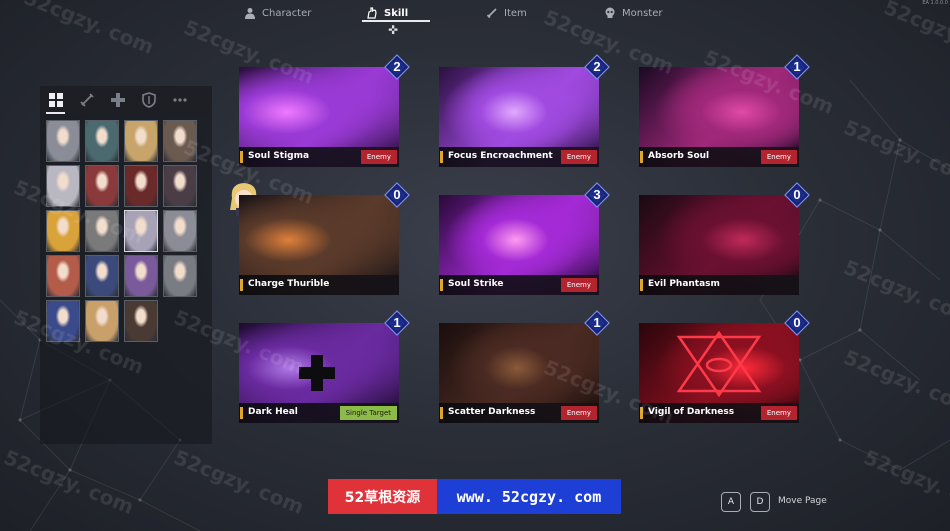 This screenshot has height=531, width=950. I want to click on skill-name: Soul Strike, so click(476, 284).